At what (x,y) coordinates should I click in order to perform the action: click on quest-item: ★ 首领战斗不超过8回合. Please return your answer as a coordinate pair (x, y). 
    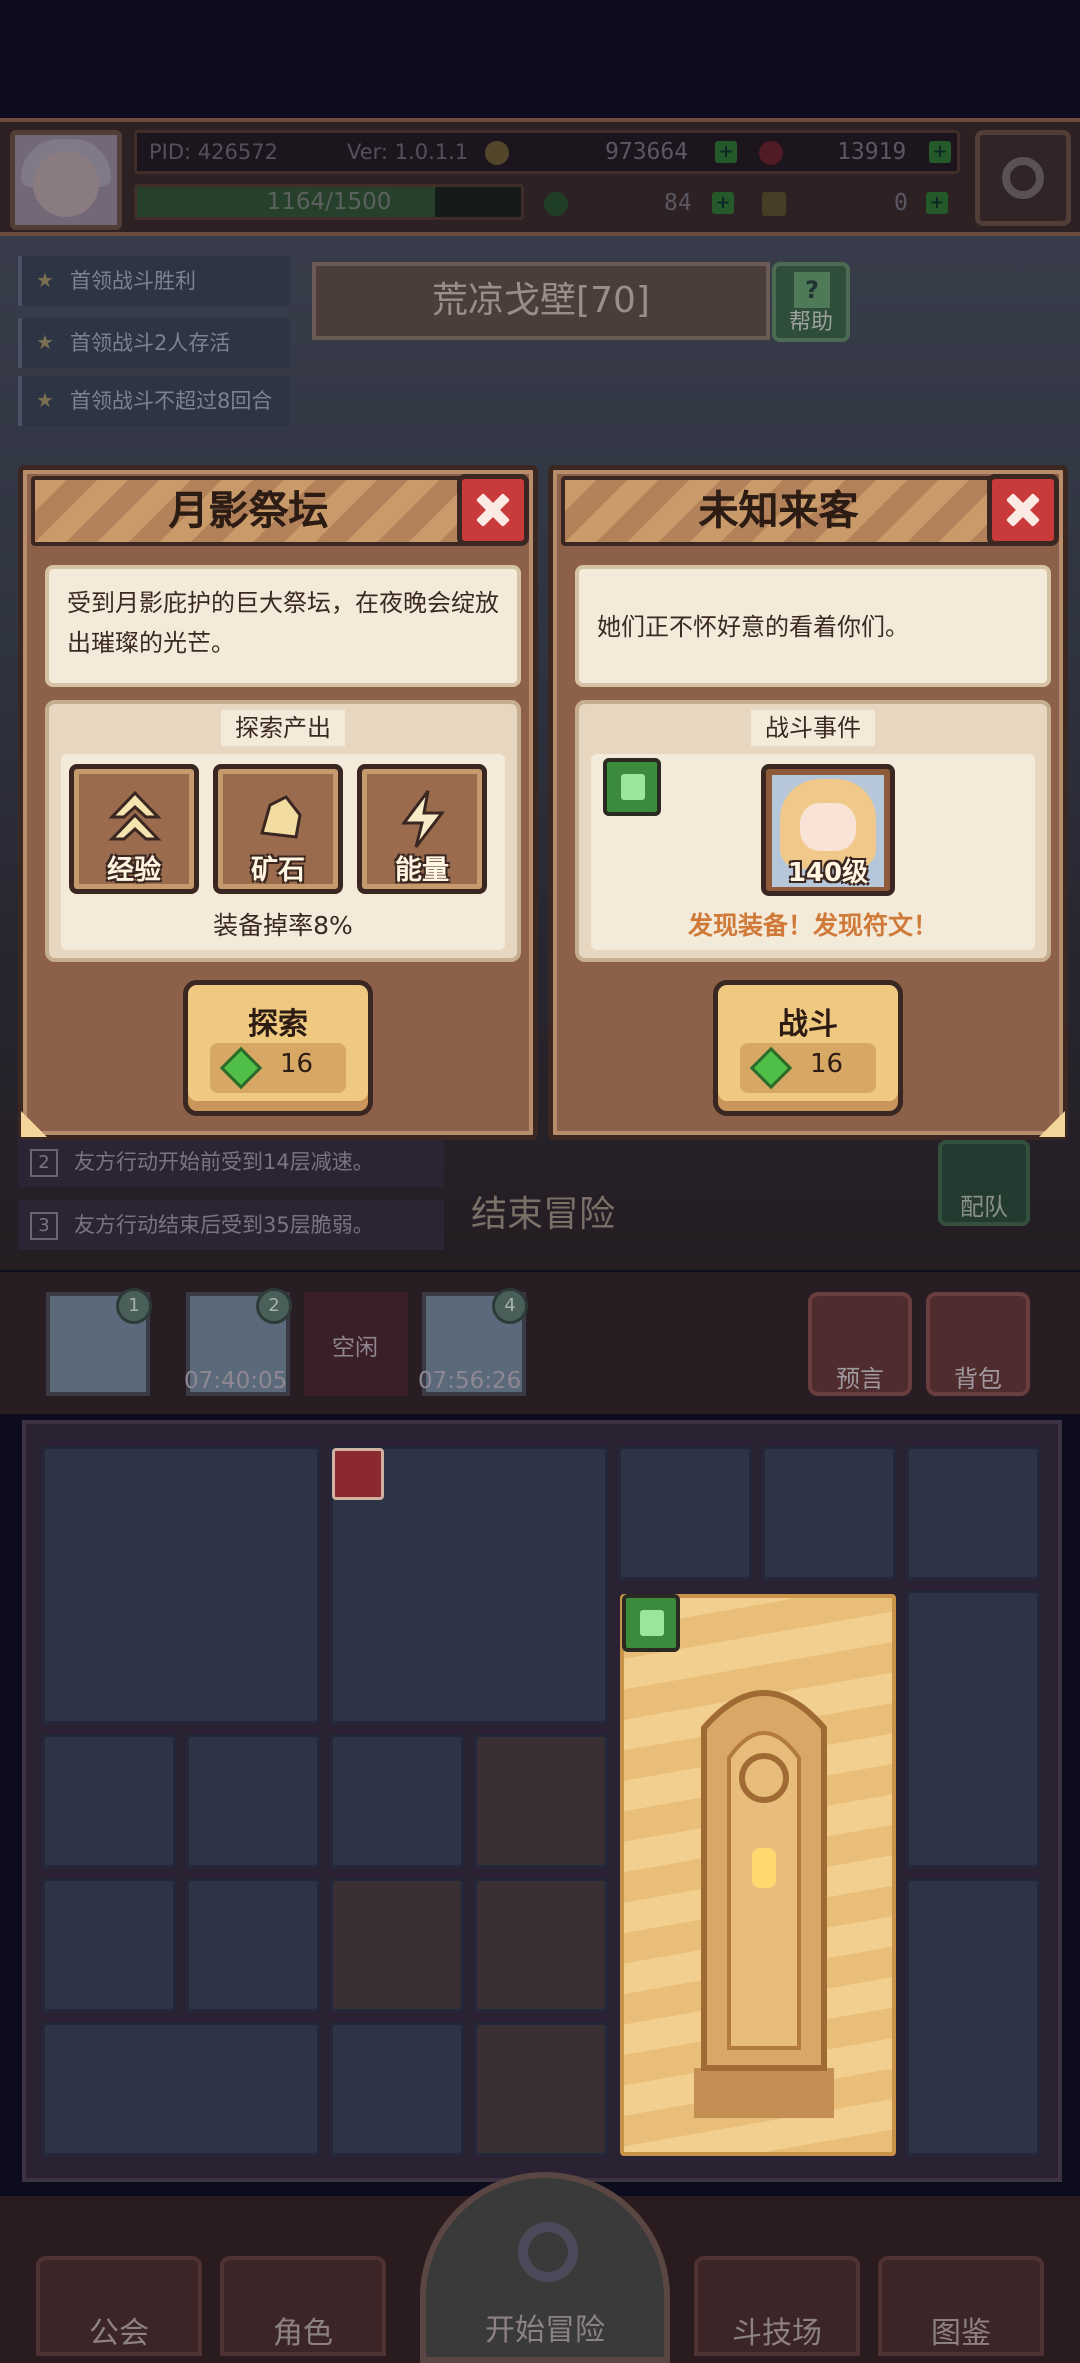
    Looking at the image, I should click on (154, 401).